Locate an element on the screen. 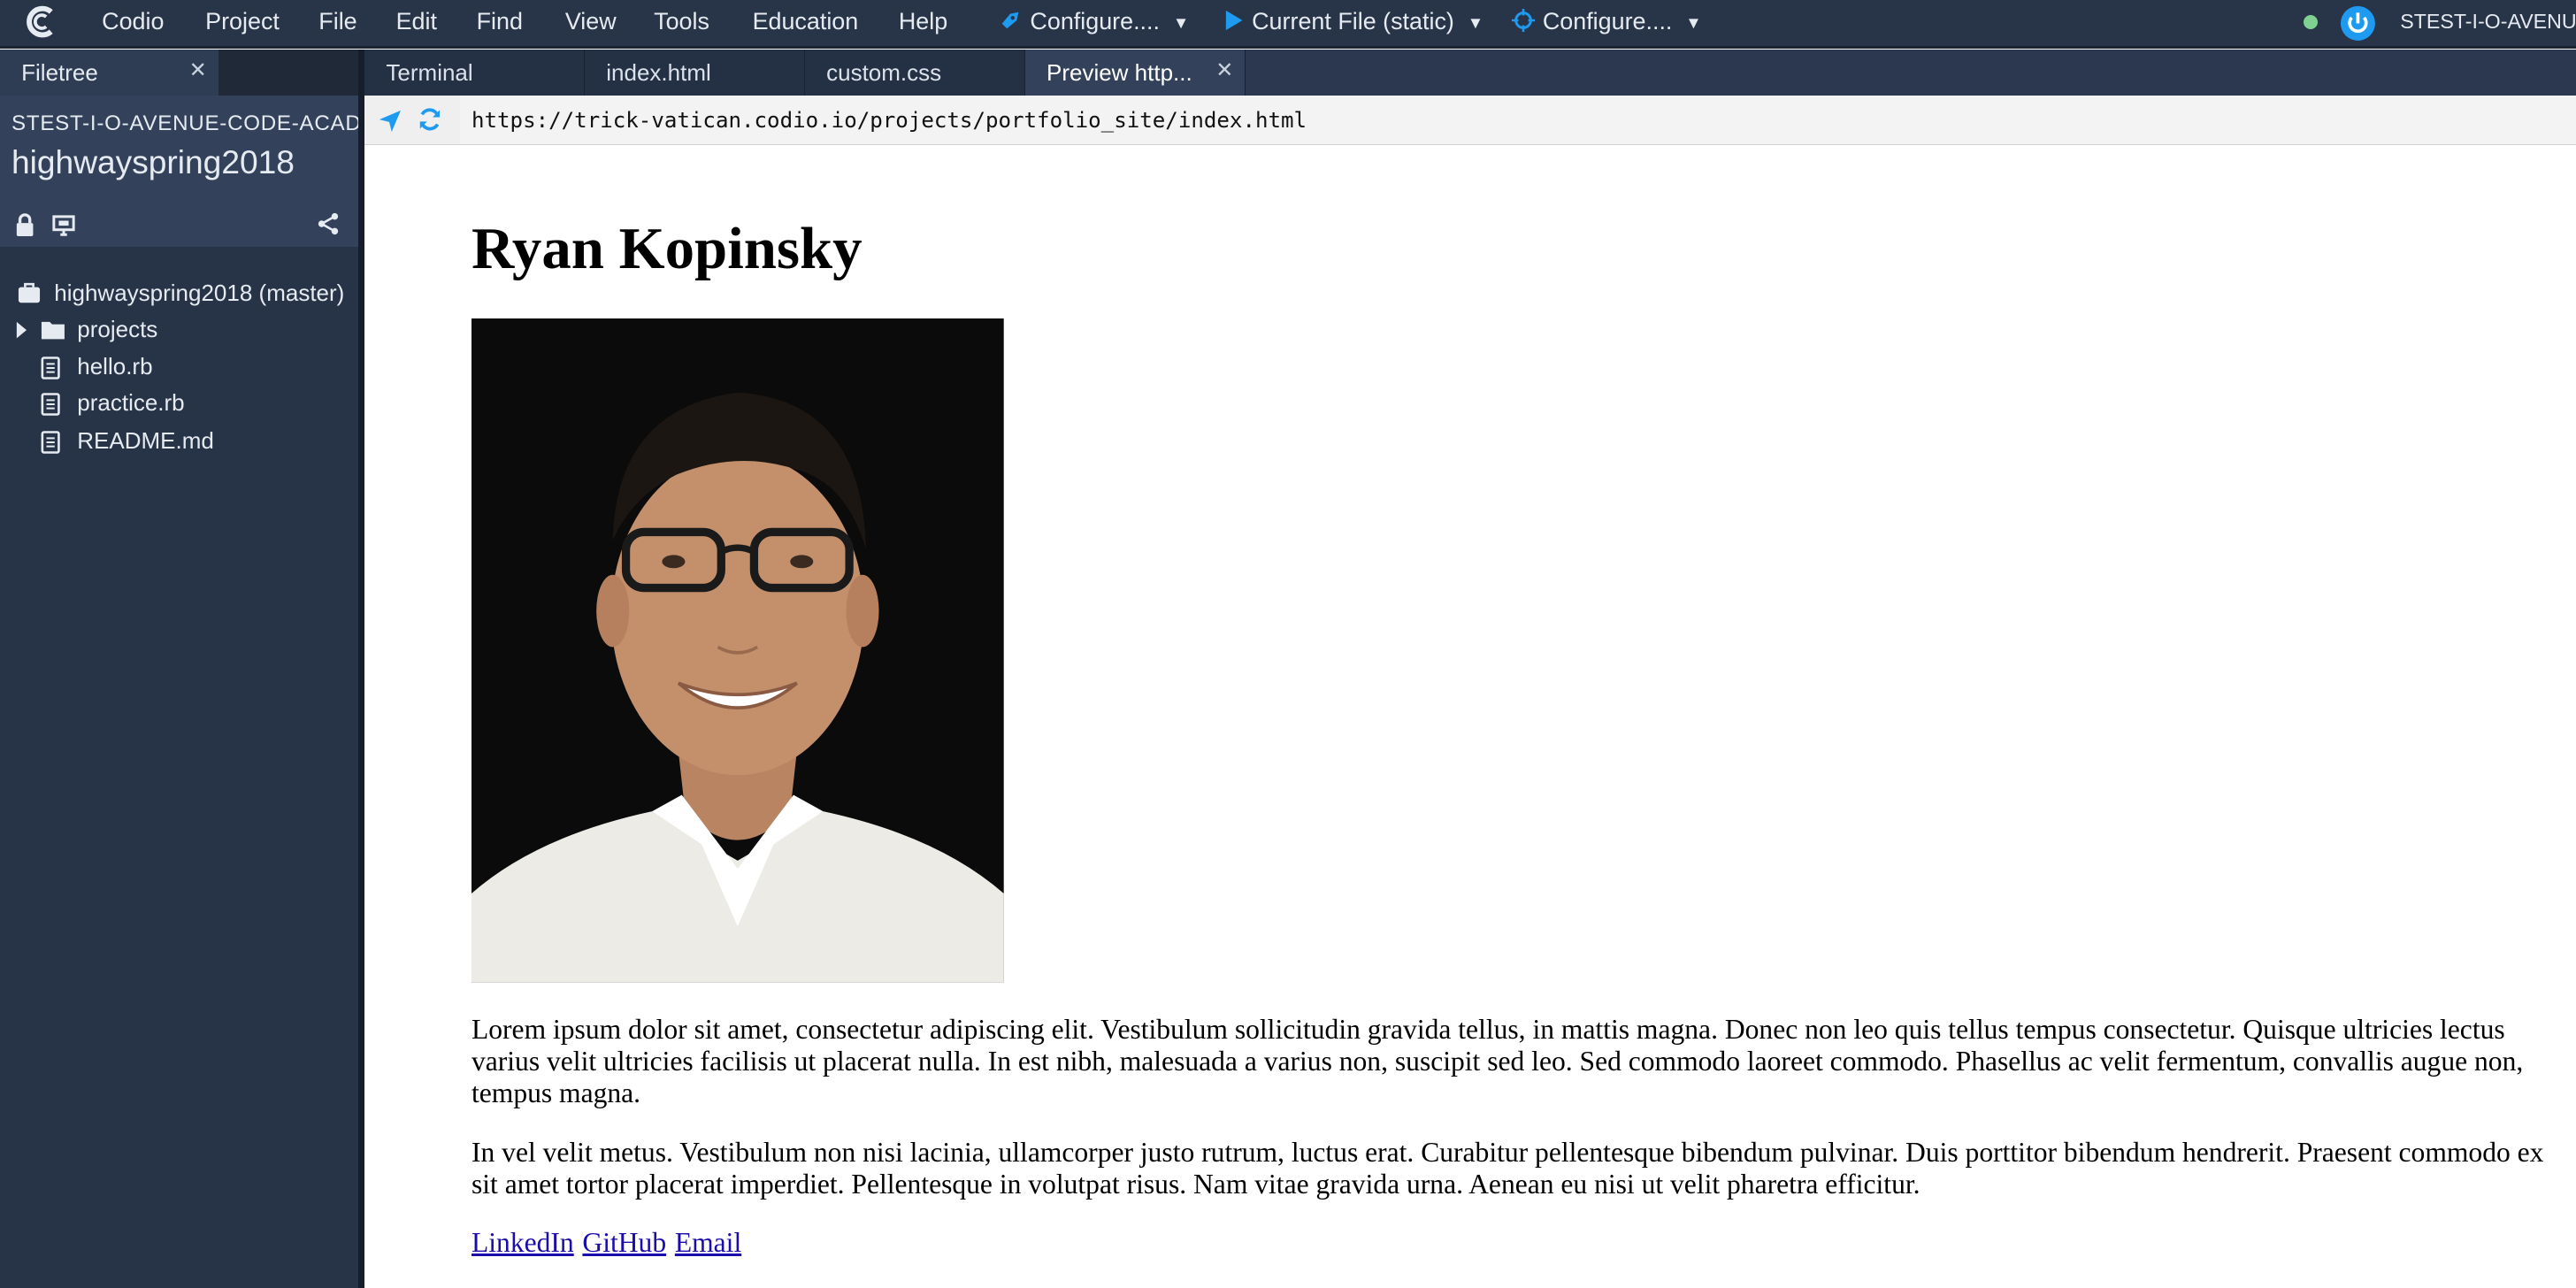 This screenshot has height=1288, width=2576. preview-url-bar is located at coordinates (1470, 120).